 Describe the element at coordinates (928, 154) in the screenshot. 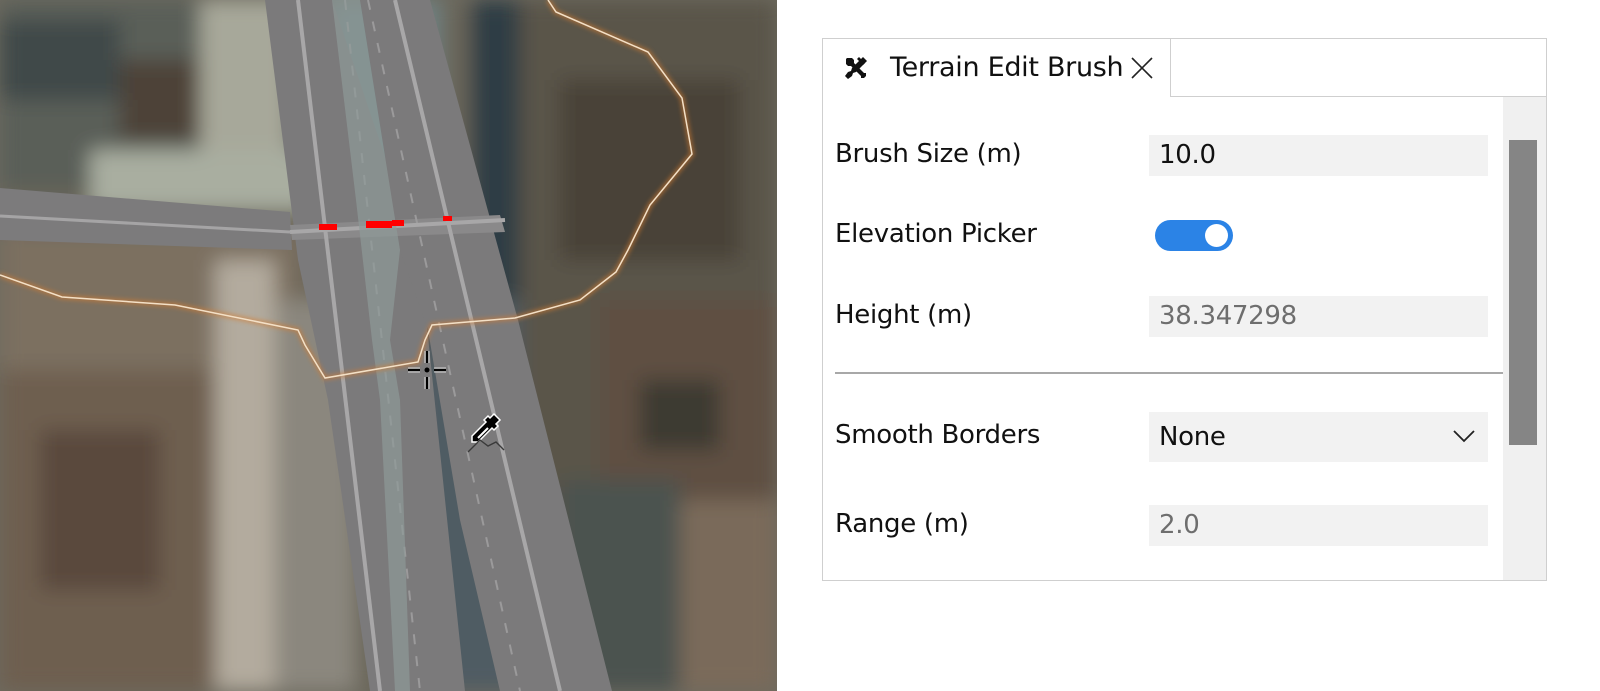

I see `brush-size-label: Brush Size (m)` at that location.